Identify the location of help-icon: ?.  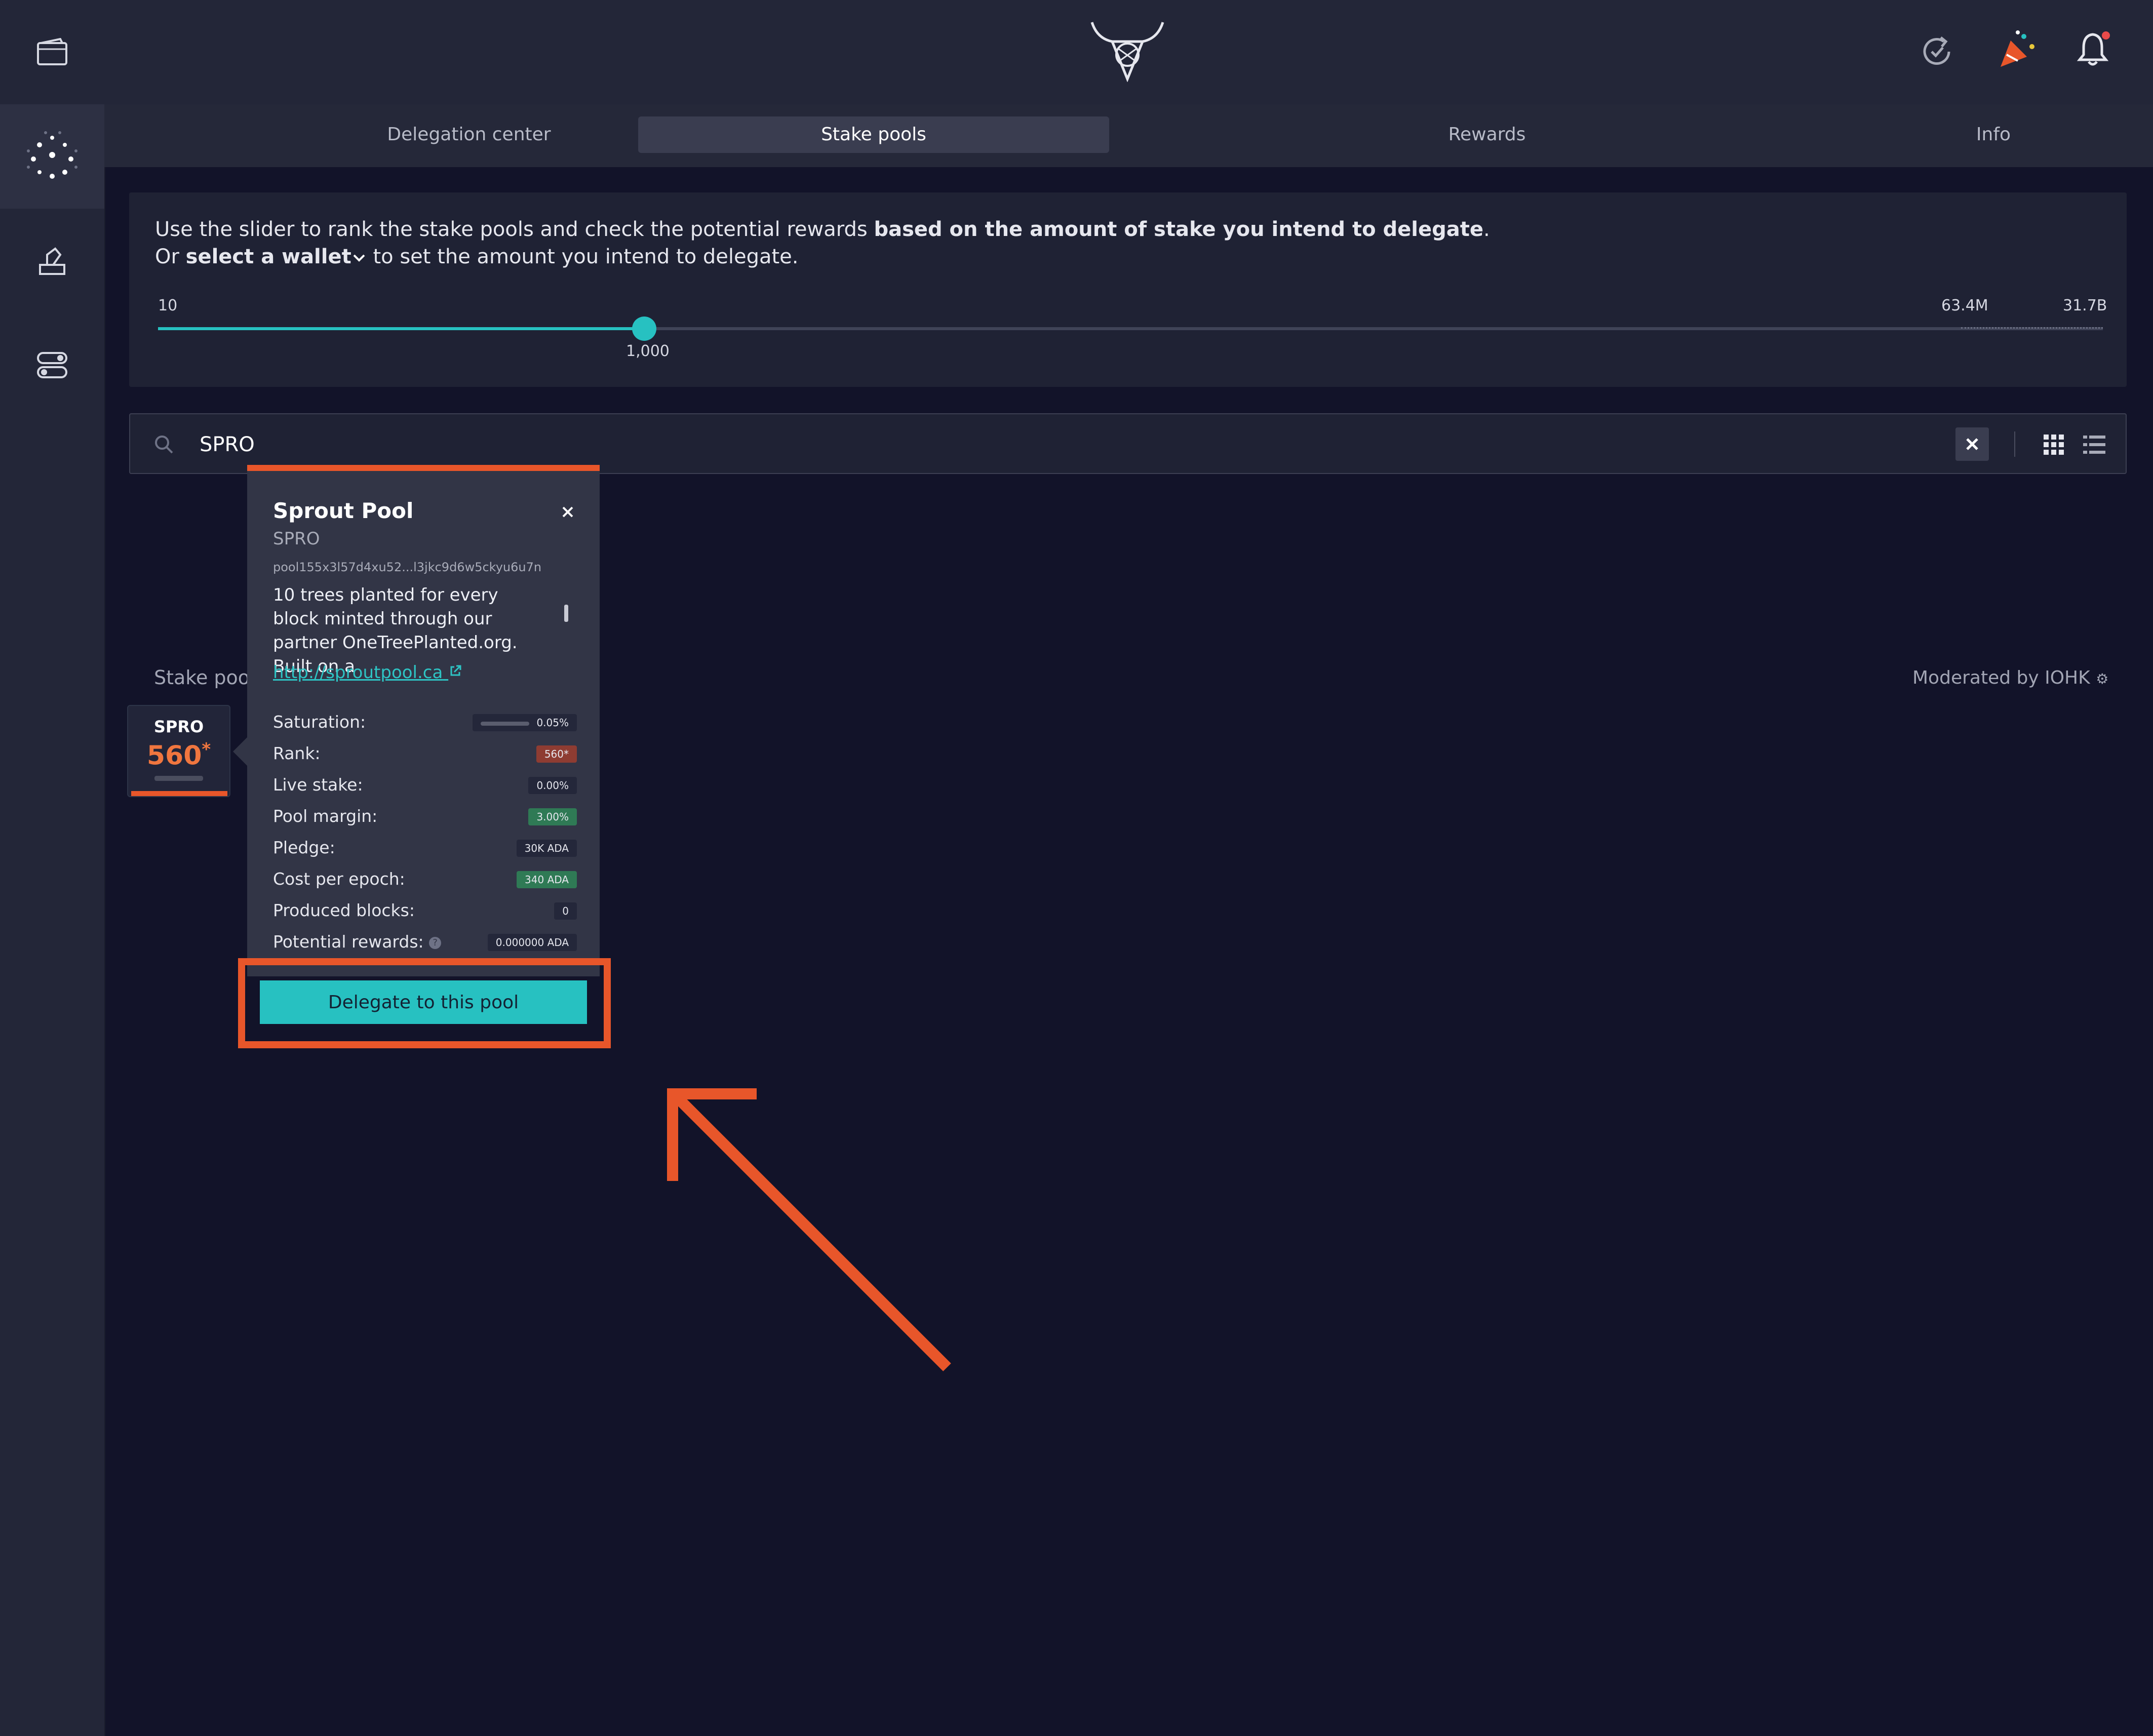
(435, 943).